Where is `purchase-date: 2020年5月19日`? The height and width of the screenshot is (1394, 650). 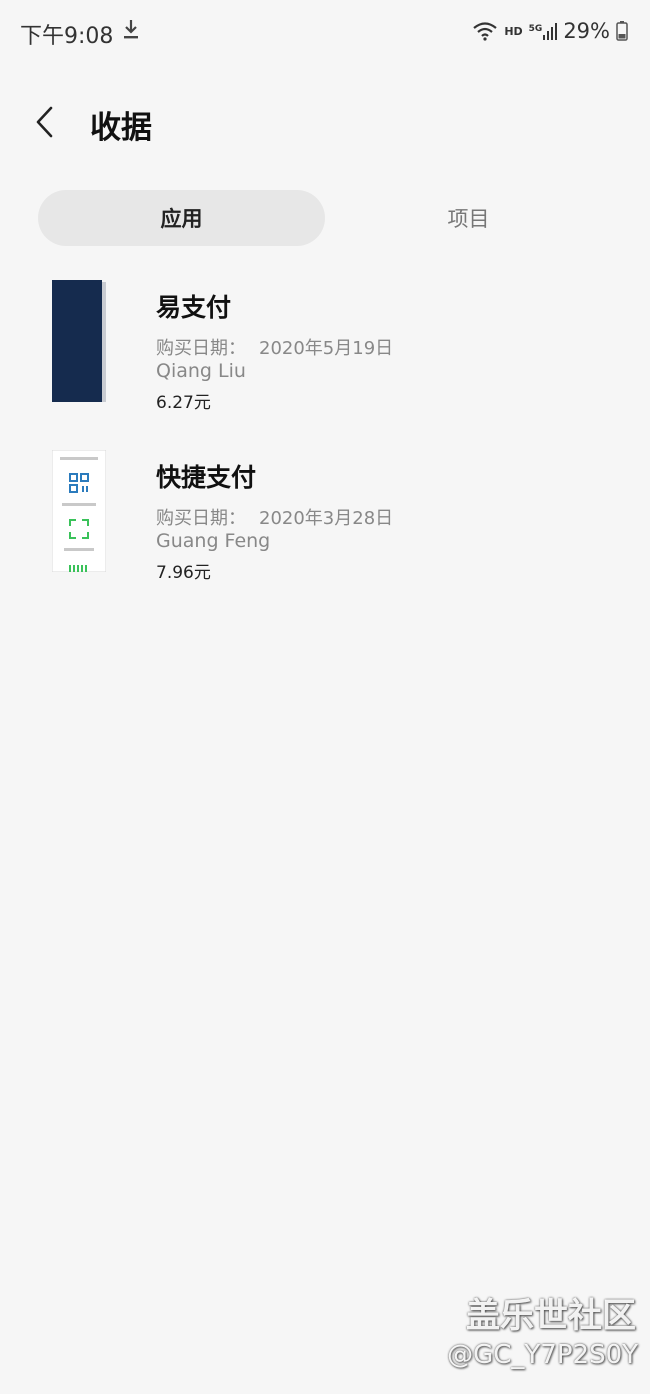 purchase-date: 2020年5月19日 is located at coordinates (326, 348).